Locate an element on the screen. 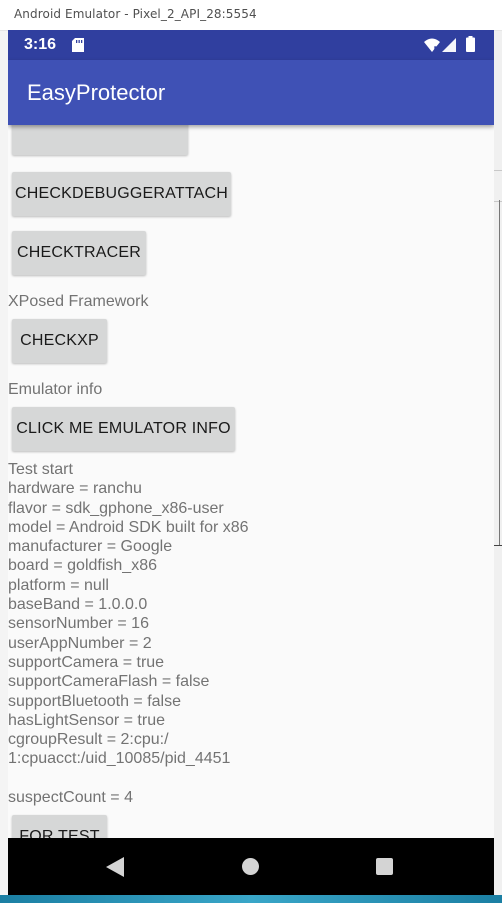 Image resolution: width=502 pixels, height=903 pixels. app-toolbar: EasyProtector is located at coordinates (251, 92).